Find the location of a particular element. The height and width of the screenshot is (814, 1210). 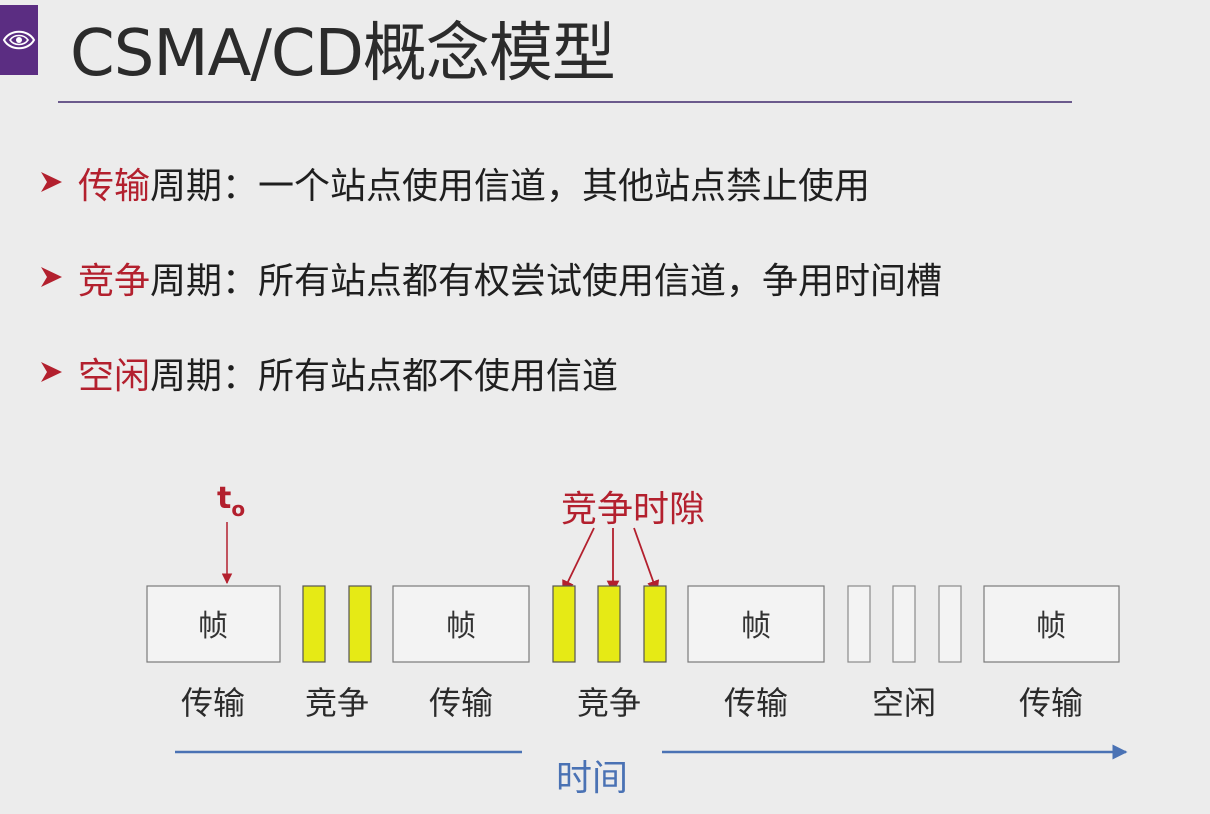

contention-slot-label: 竞争时隙 is located at coordinates (633, 509).